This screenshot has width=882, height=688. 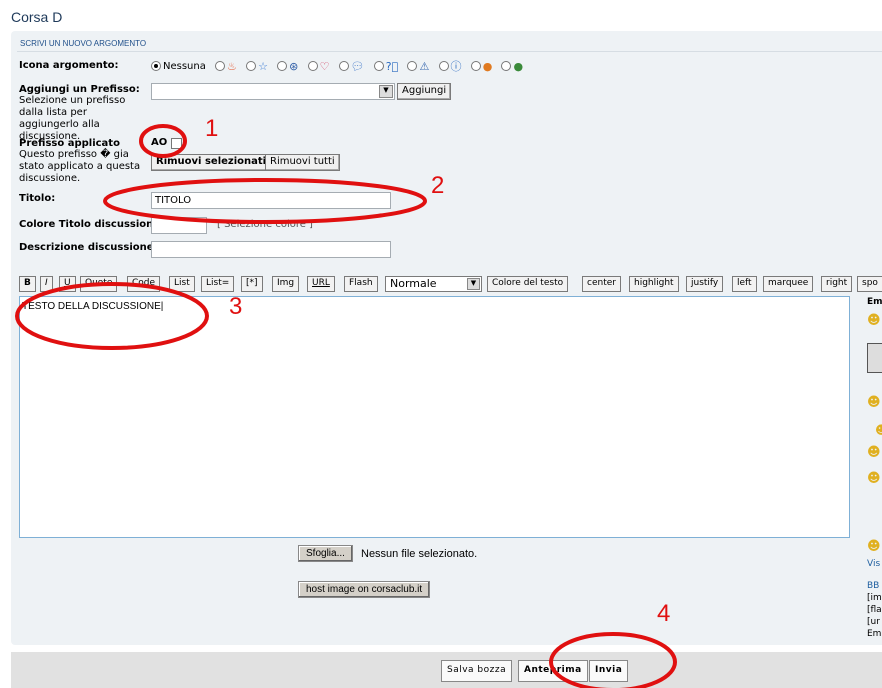 What do you see at coordinates (392, 66) in the screenshot?
I see `question-icon: ?⃝` at bounding box center [392, 66].